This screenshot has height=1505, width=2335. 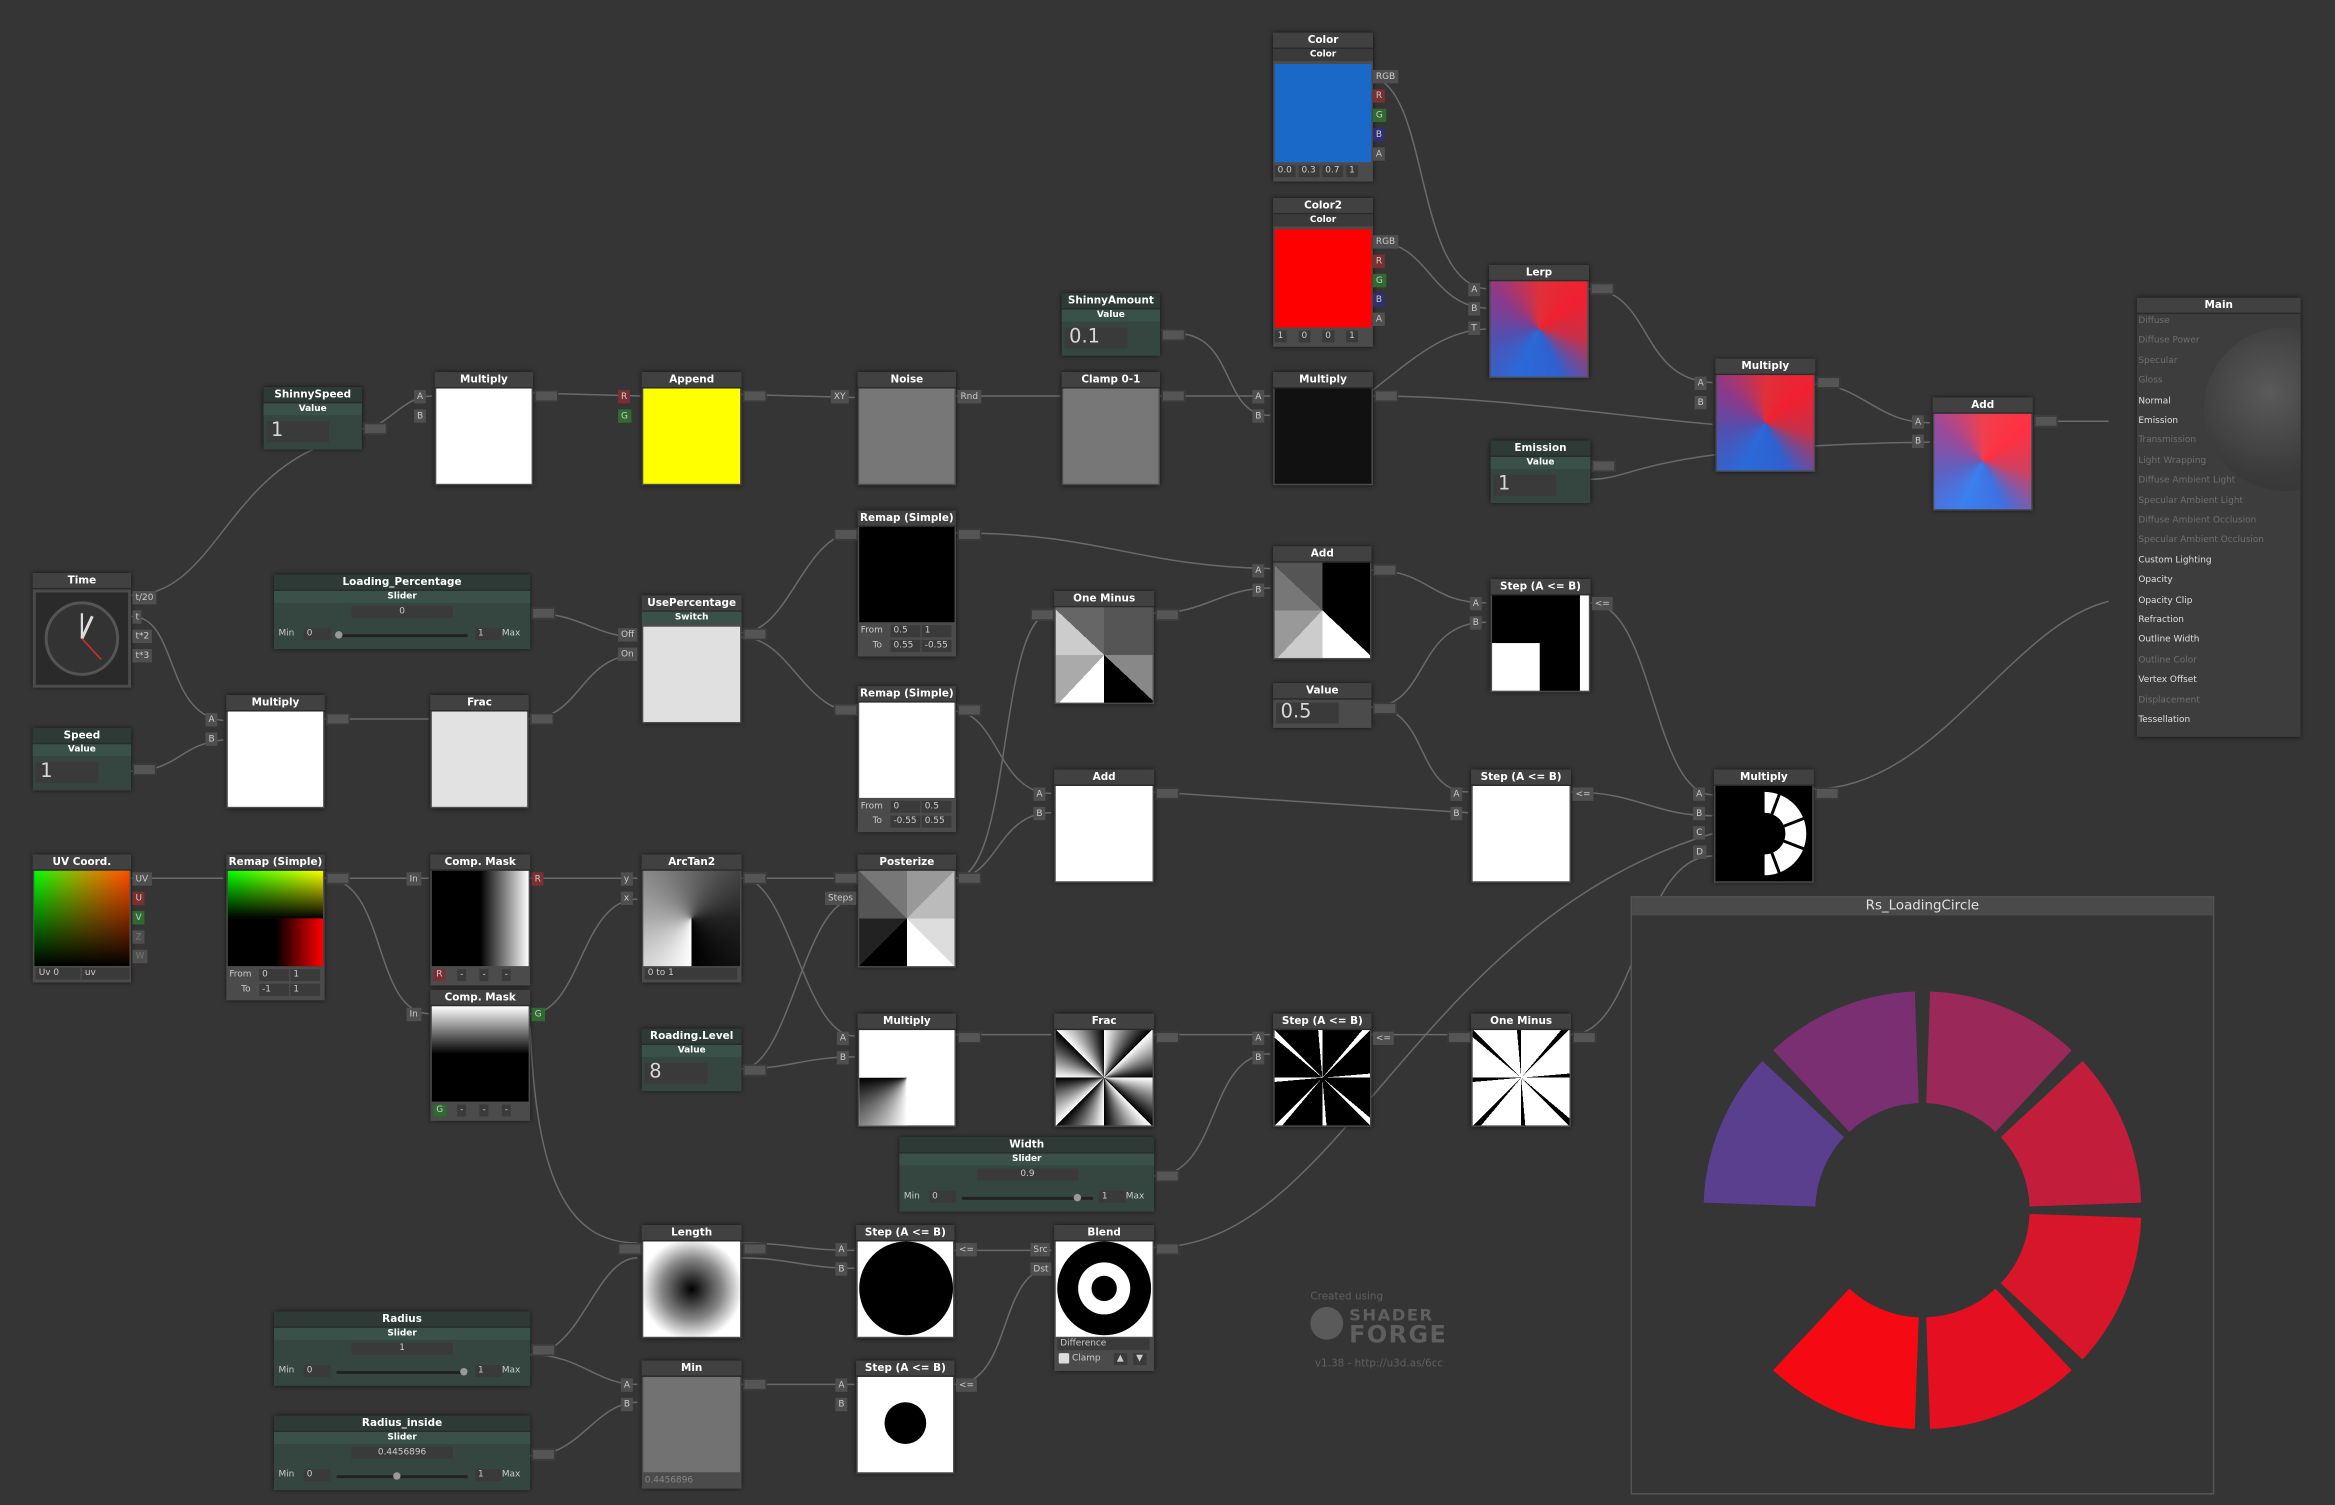 What do you see at coordinates (1525, 485) in the screenshot?
I see `emission-value: 1` at bounding box center [1525, 485].